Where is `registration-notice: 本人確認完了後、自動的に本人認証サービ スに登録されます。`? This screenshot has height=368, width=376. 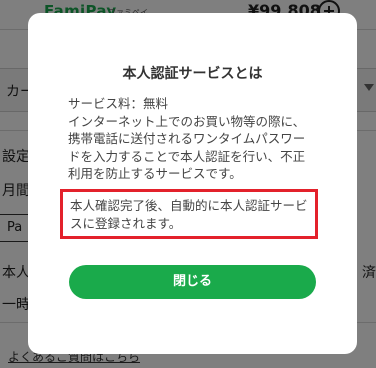
registration-notice: 本人確認完了後、自動的に本人認証サービ スに登録されます。 is located at coordinates (189, 214).